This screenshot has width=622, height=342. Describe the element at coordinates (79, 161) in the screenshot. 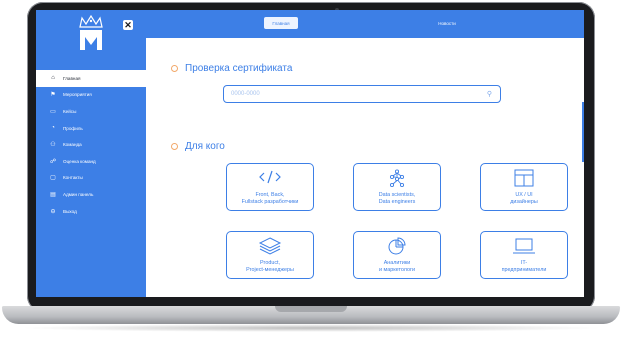

I see `sidebar-item-label: Оценка команд` at that location.